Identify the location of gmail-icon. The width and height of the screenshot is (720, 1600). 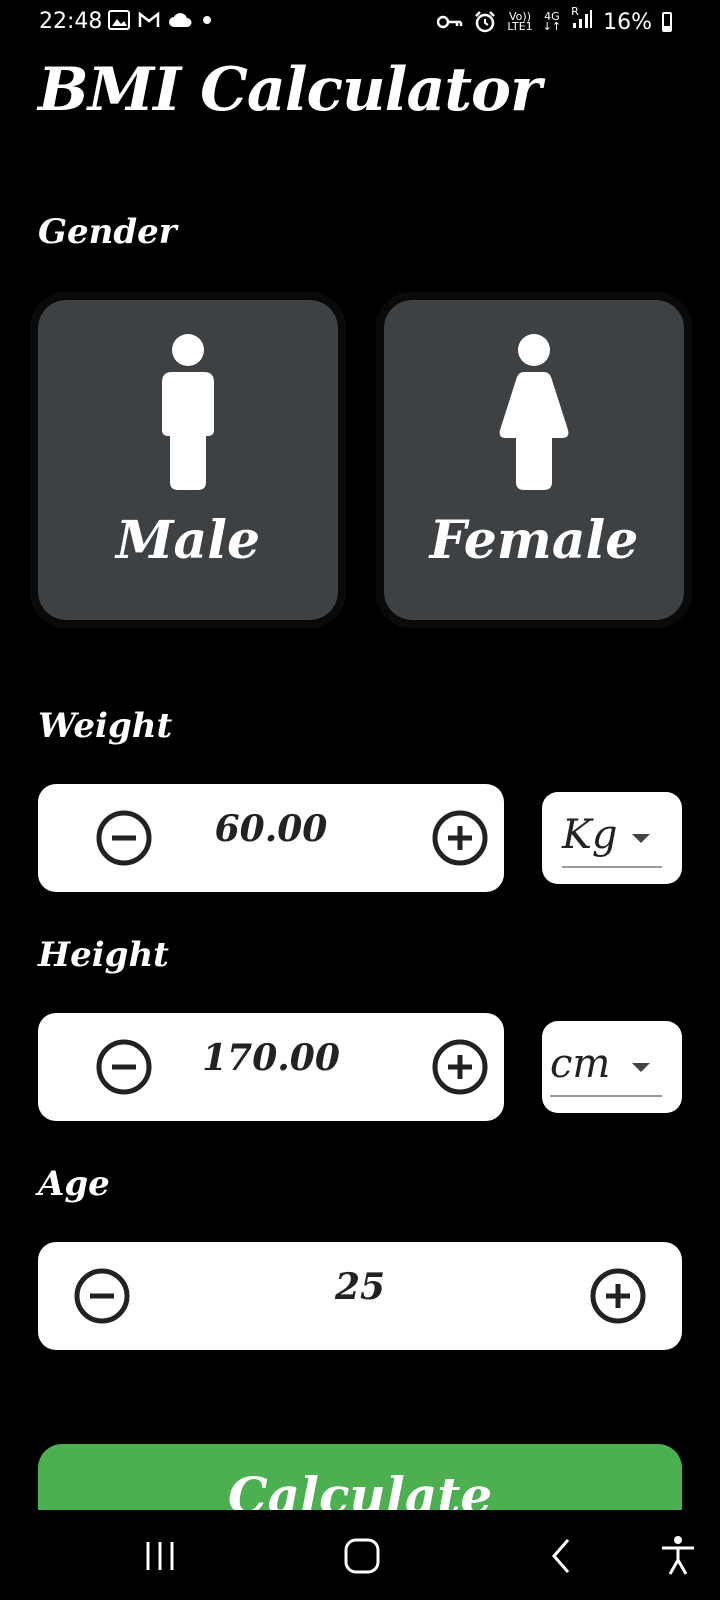
(149, 19).